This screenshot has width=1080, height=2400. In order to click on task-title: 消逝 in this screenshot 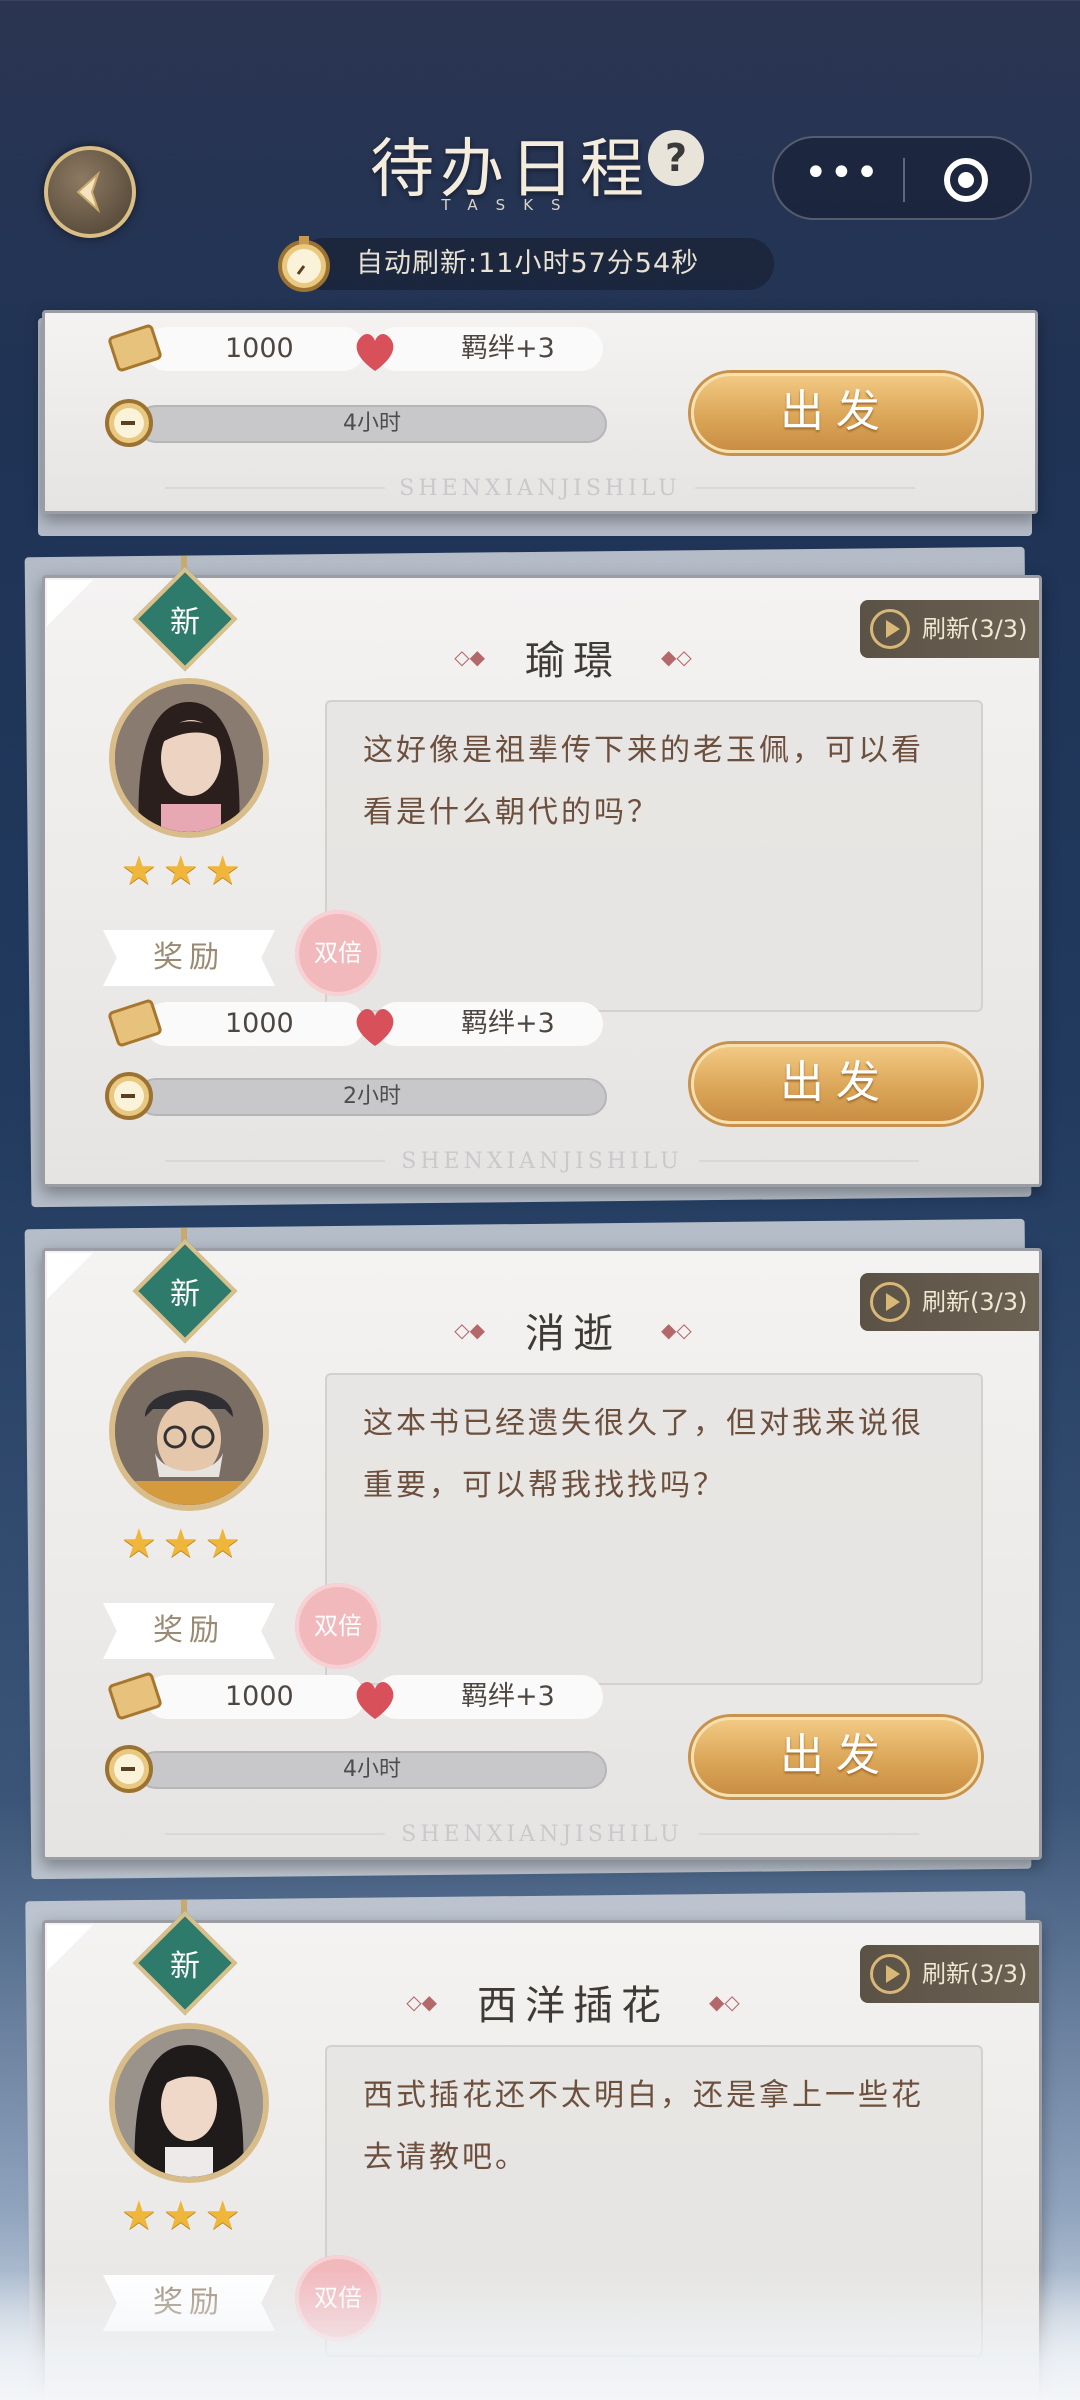, I will do `click(573, 1334)`.